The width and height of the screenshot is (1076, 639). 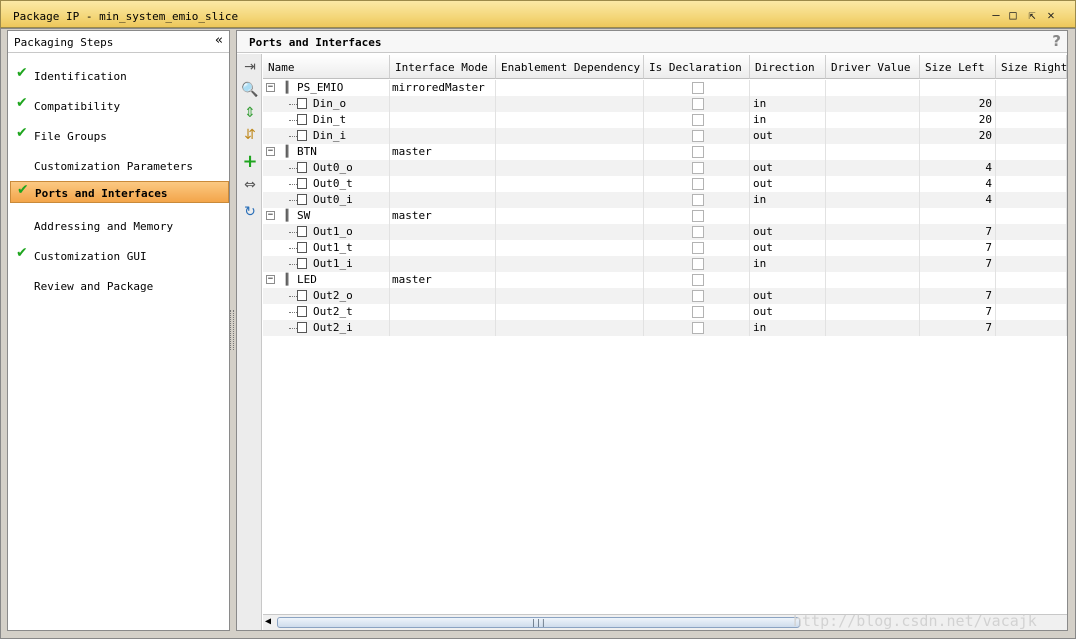 I want to click on add-icon: +, so click(x=250, y=162).